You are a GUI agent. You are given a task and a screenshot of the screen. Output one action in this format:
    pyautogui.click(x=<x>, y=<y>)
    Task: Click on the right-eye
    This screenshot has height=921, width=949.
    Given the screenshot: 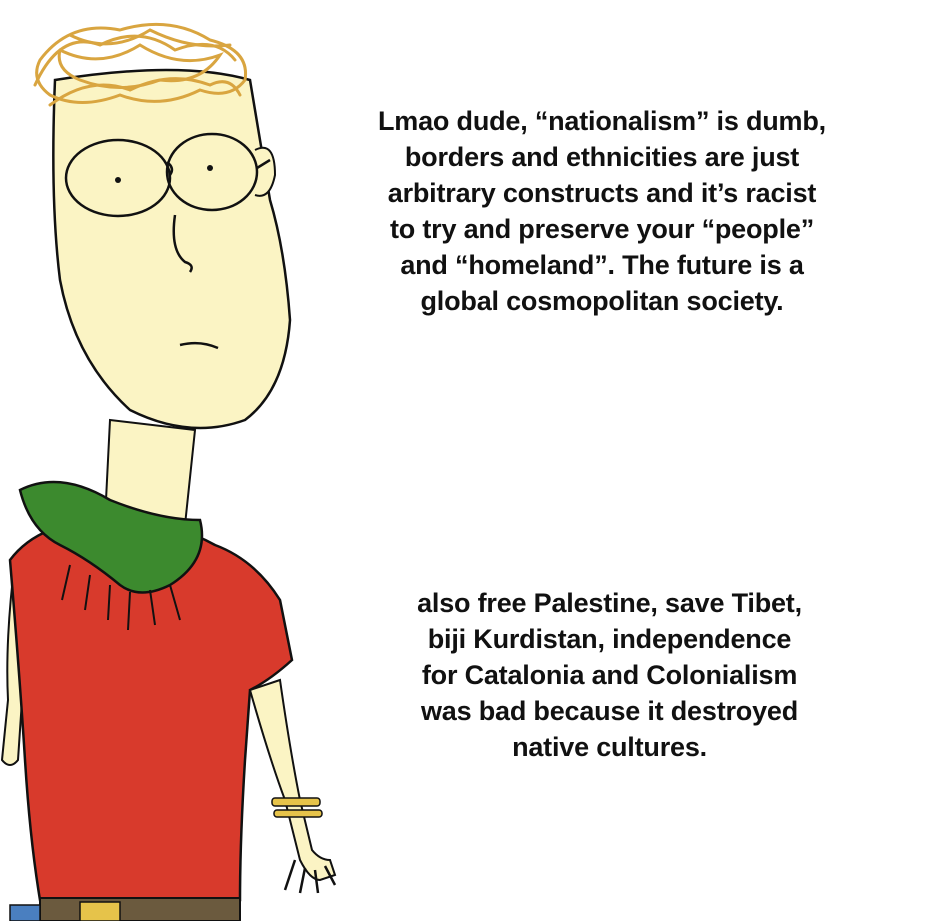 What is the action you would take?
    pyautogui.click(x=210, y=168)
    